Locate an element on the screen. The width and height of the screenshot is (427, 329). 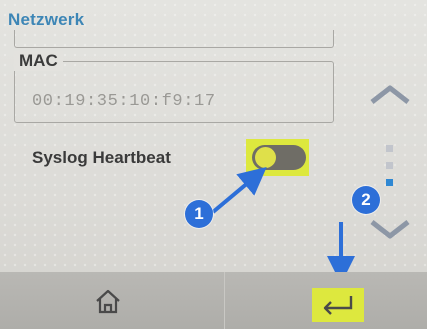
mac-value: 00:19:35:10:f9:17 is located at coordinates (124, 101).